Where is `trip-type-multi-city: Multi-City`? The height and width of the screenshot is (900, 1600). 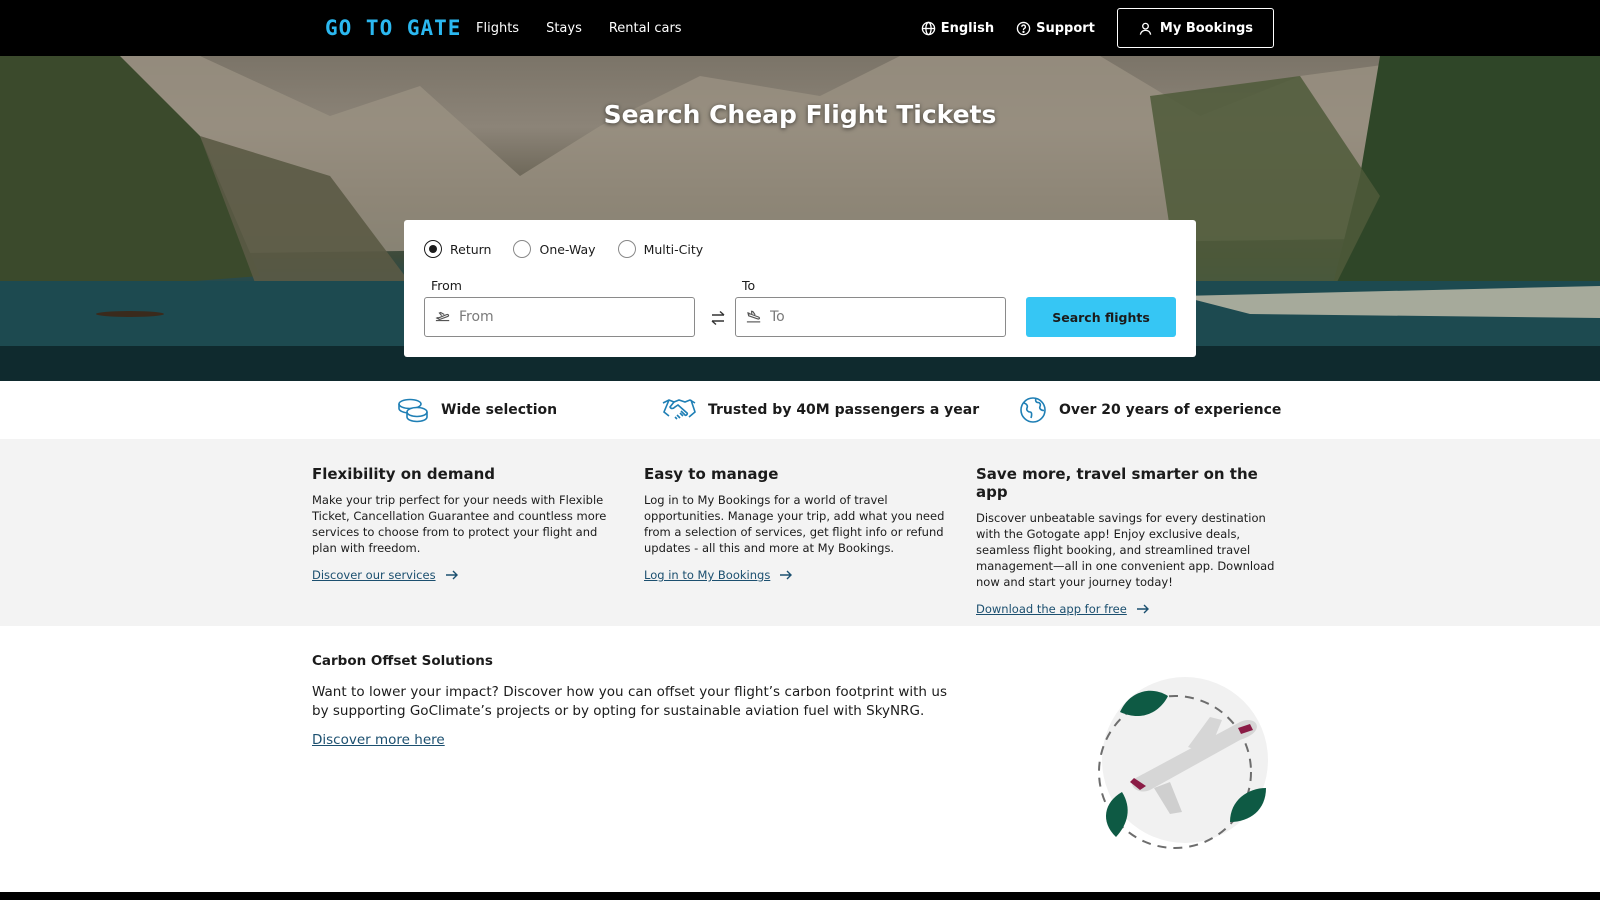
trip-type-multi-city: Multi-City is located at coordinates (660, 249).